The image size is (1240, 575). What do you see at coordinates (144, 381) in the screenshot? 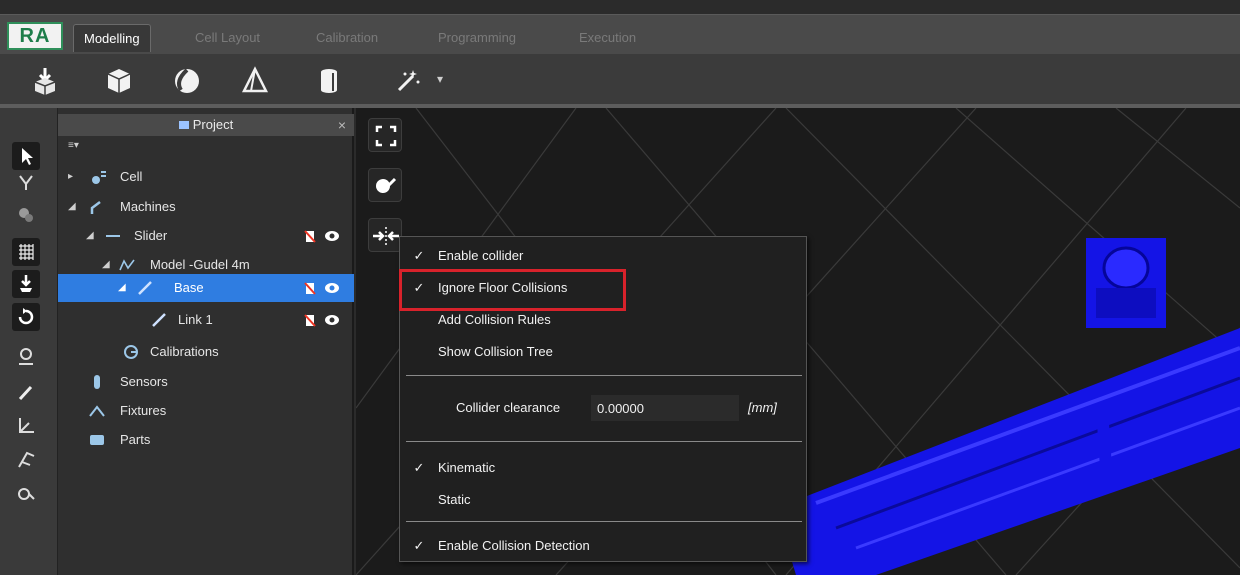
I see `tree-item-label: Sensors` at bounding box center [144, 381].